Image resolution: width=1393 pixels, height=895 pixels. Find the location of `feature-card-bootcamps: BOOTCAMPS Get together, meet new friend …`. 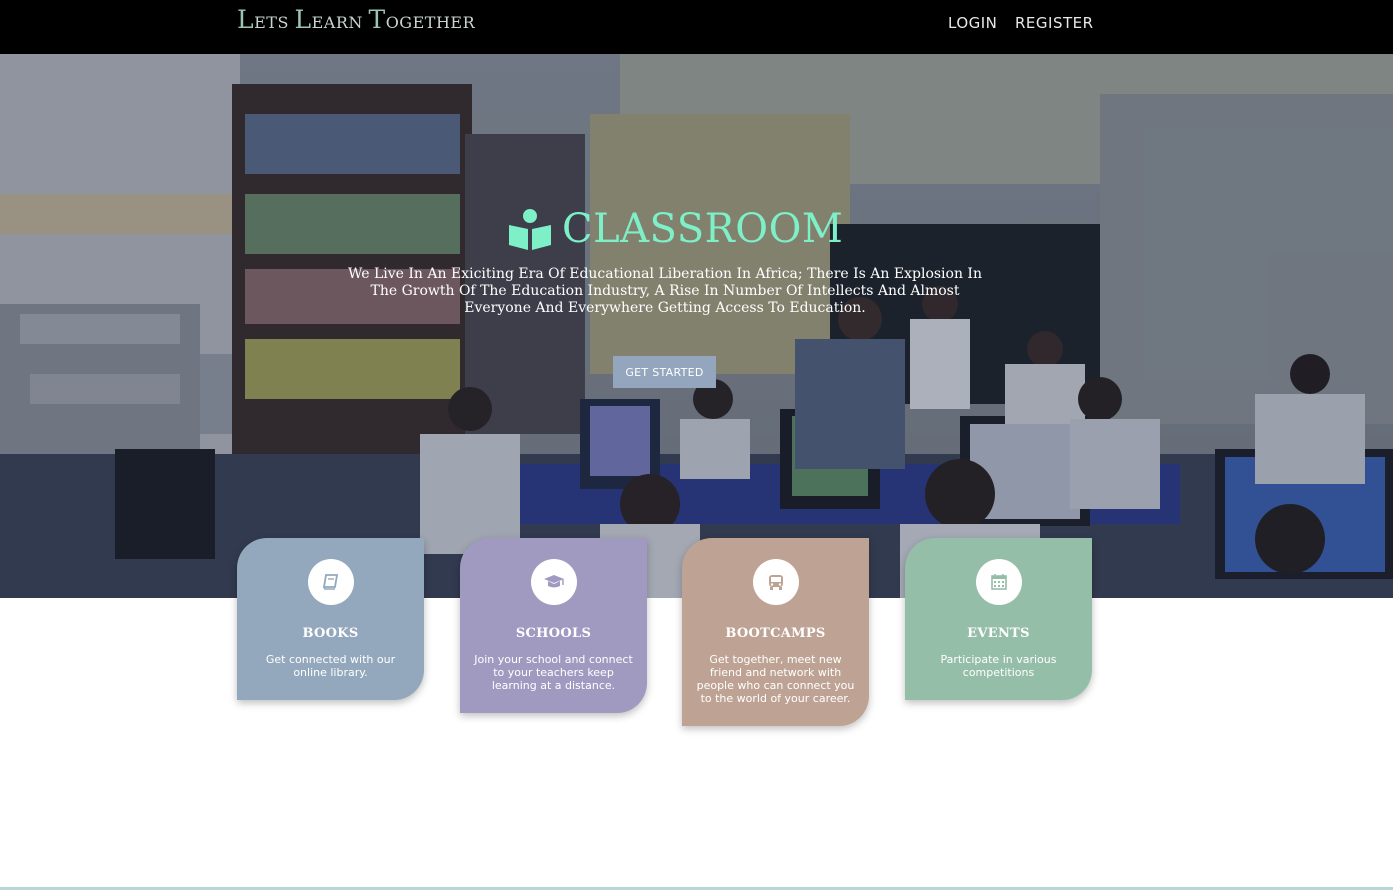

feature-card-bootcamps: BOOTCAMPS Get together, meet new friend … is located at coordinates (775, 632).